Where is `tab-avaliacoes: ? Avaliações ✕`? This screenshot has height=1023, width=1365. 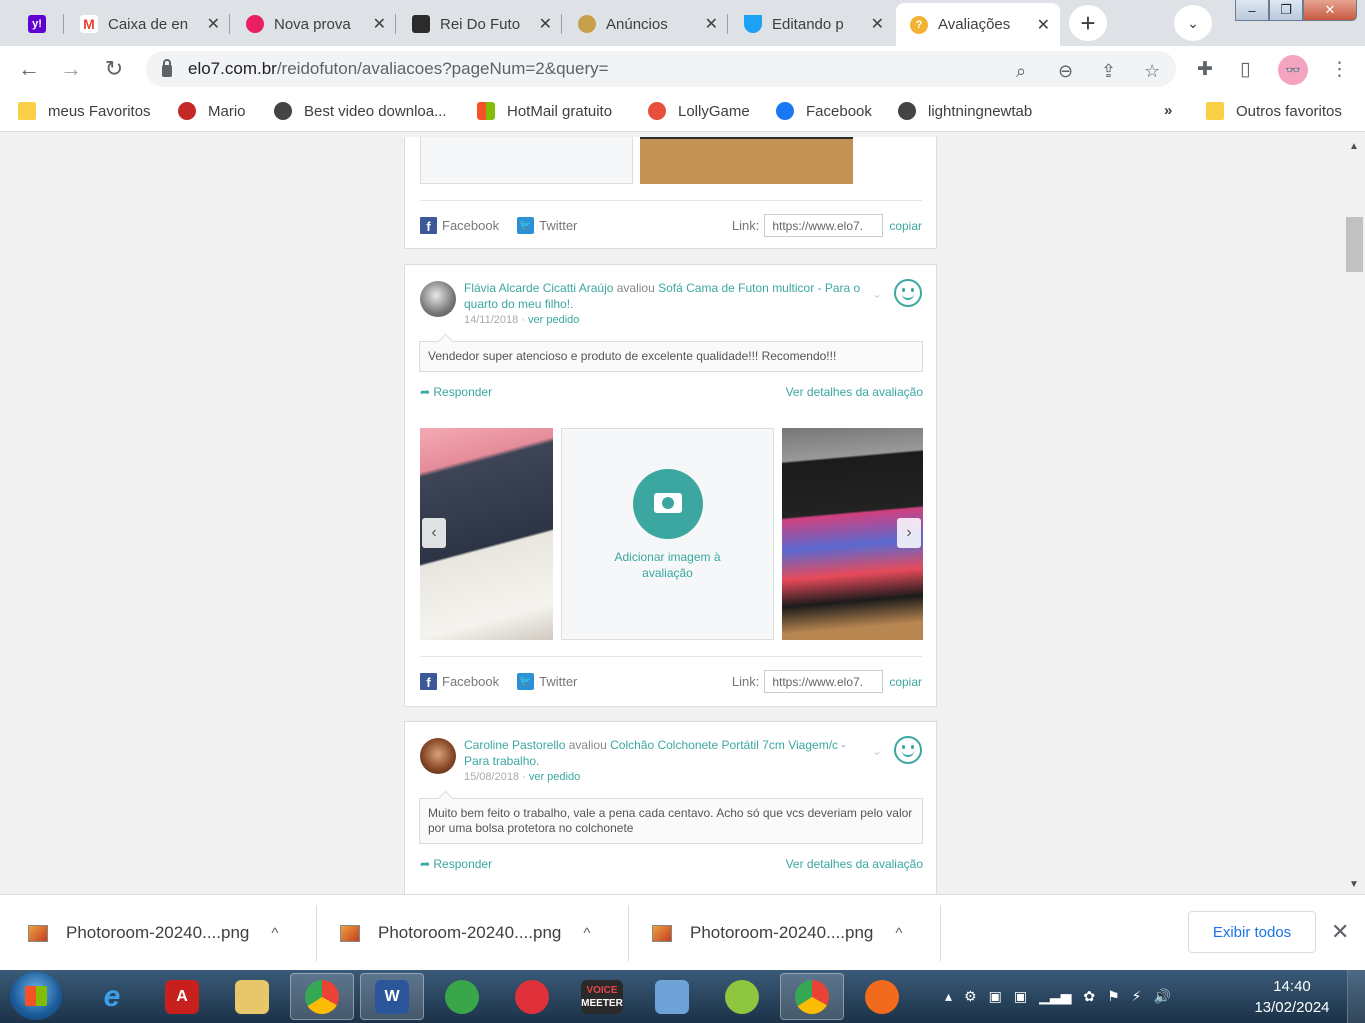 tab-avaliacoes: ? Avaliações ✕ is located at coordinates (978, 24).